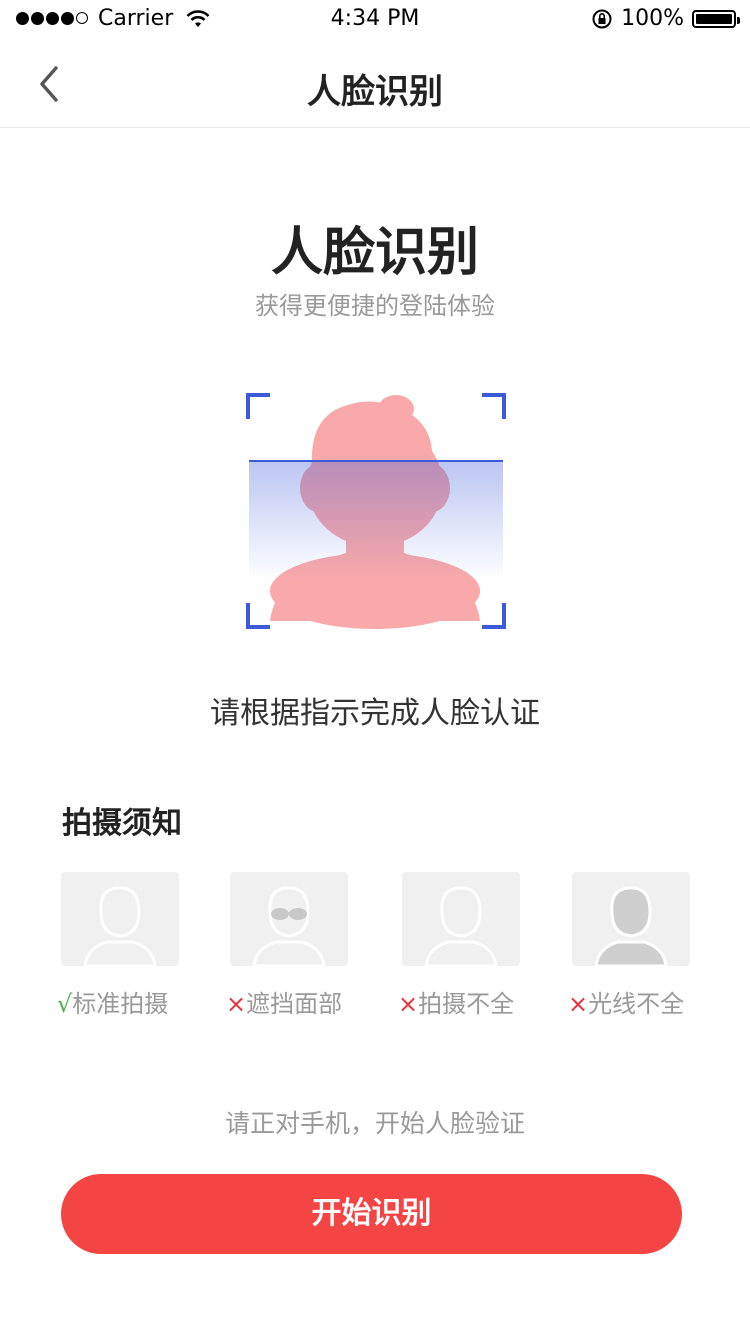 Image resolution: width=750 pixels, height=1334 pixels. I want to click on tip-standard: √标准拍摄, so click(124, 945).